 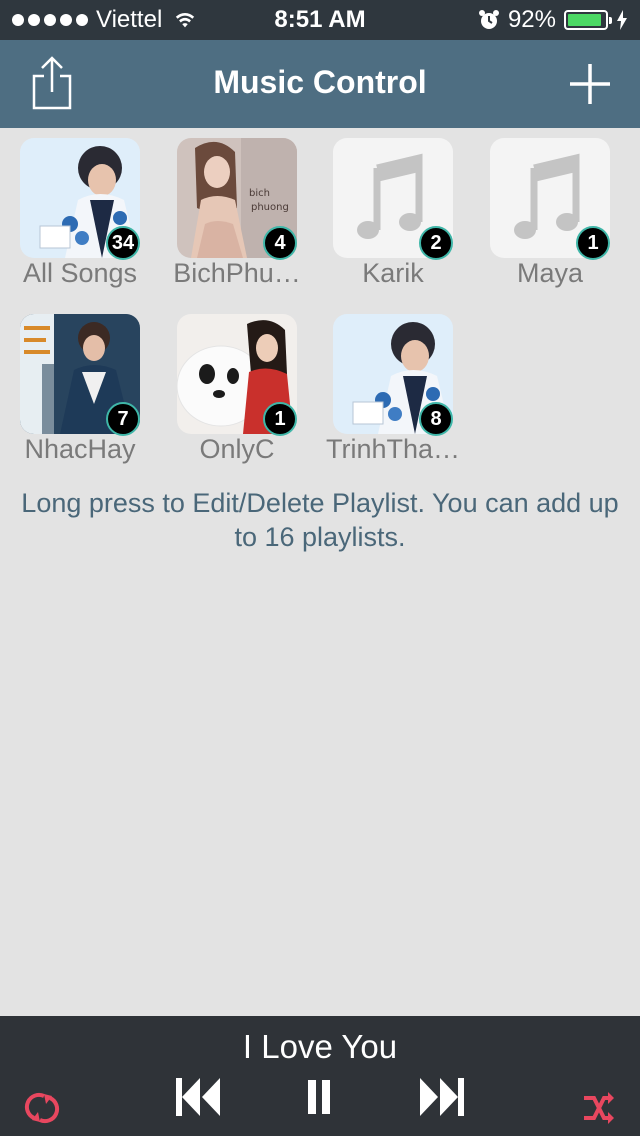 What do you see at coordinates (531, 19) in the screenshot?
I see `battery-percent: 92%` at bounding box center [531, 19].